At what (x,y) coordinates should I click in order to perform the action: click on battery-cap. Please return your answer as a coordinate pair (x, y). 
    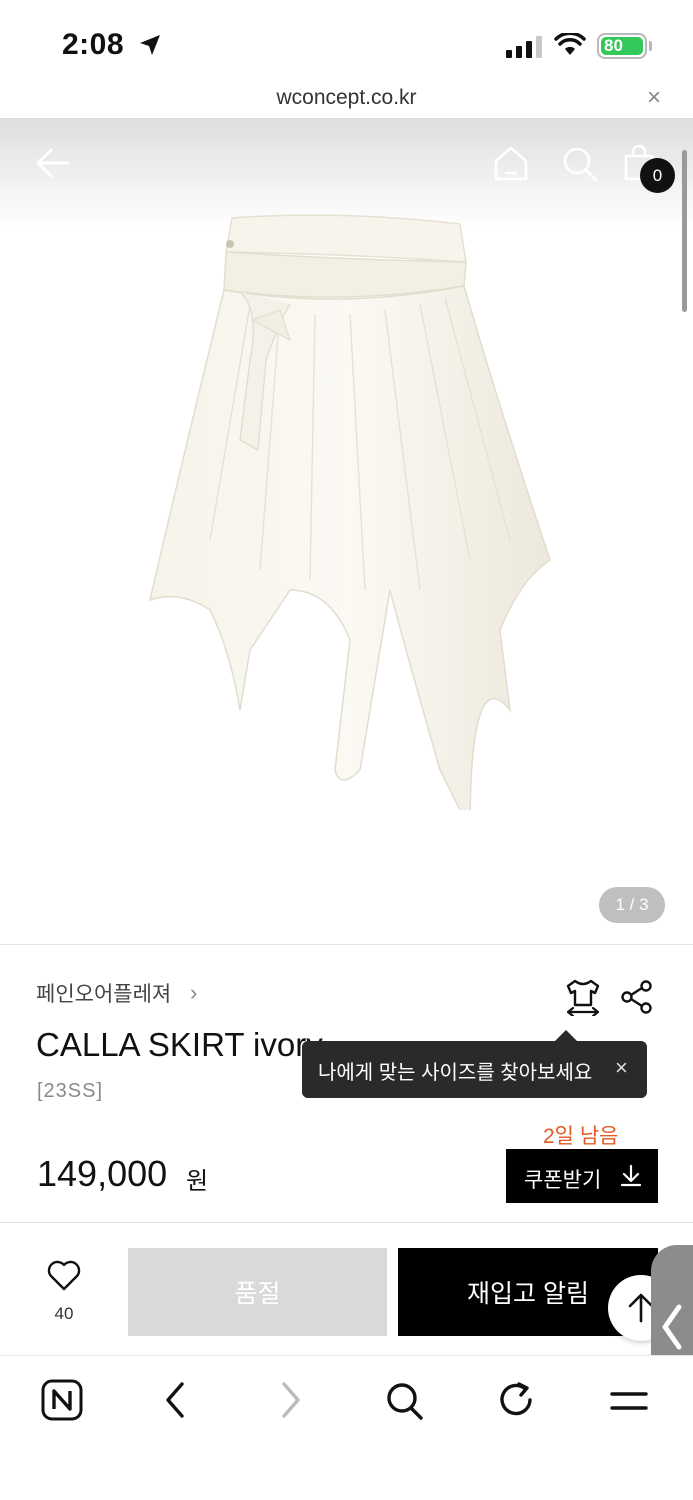
    Looking at the image, I should click on (650, 46).